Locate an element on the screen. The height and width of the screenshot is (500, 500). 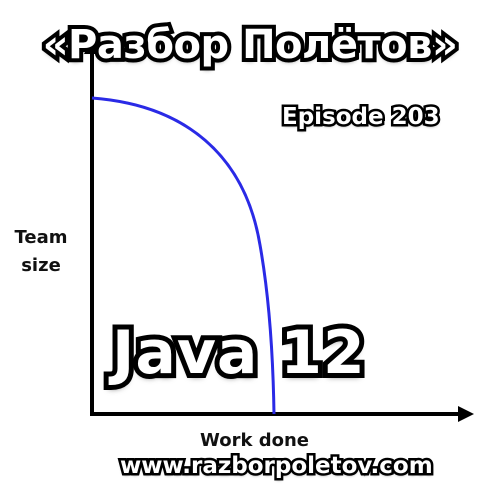
website-url: www.razborpoletov.com is located at coordinates (277, 466).